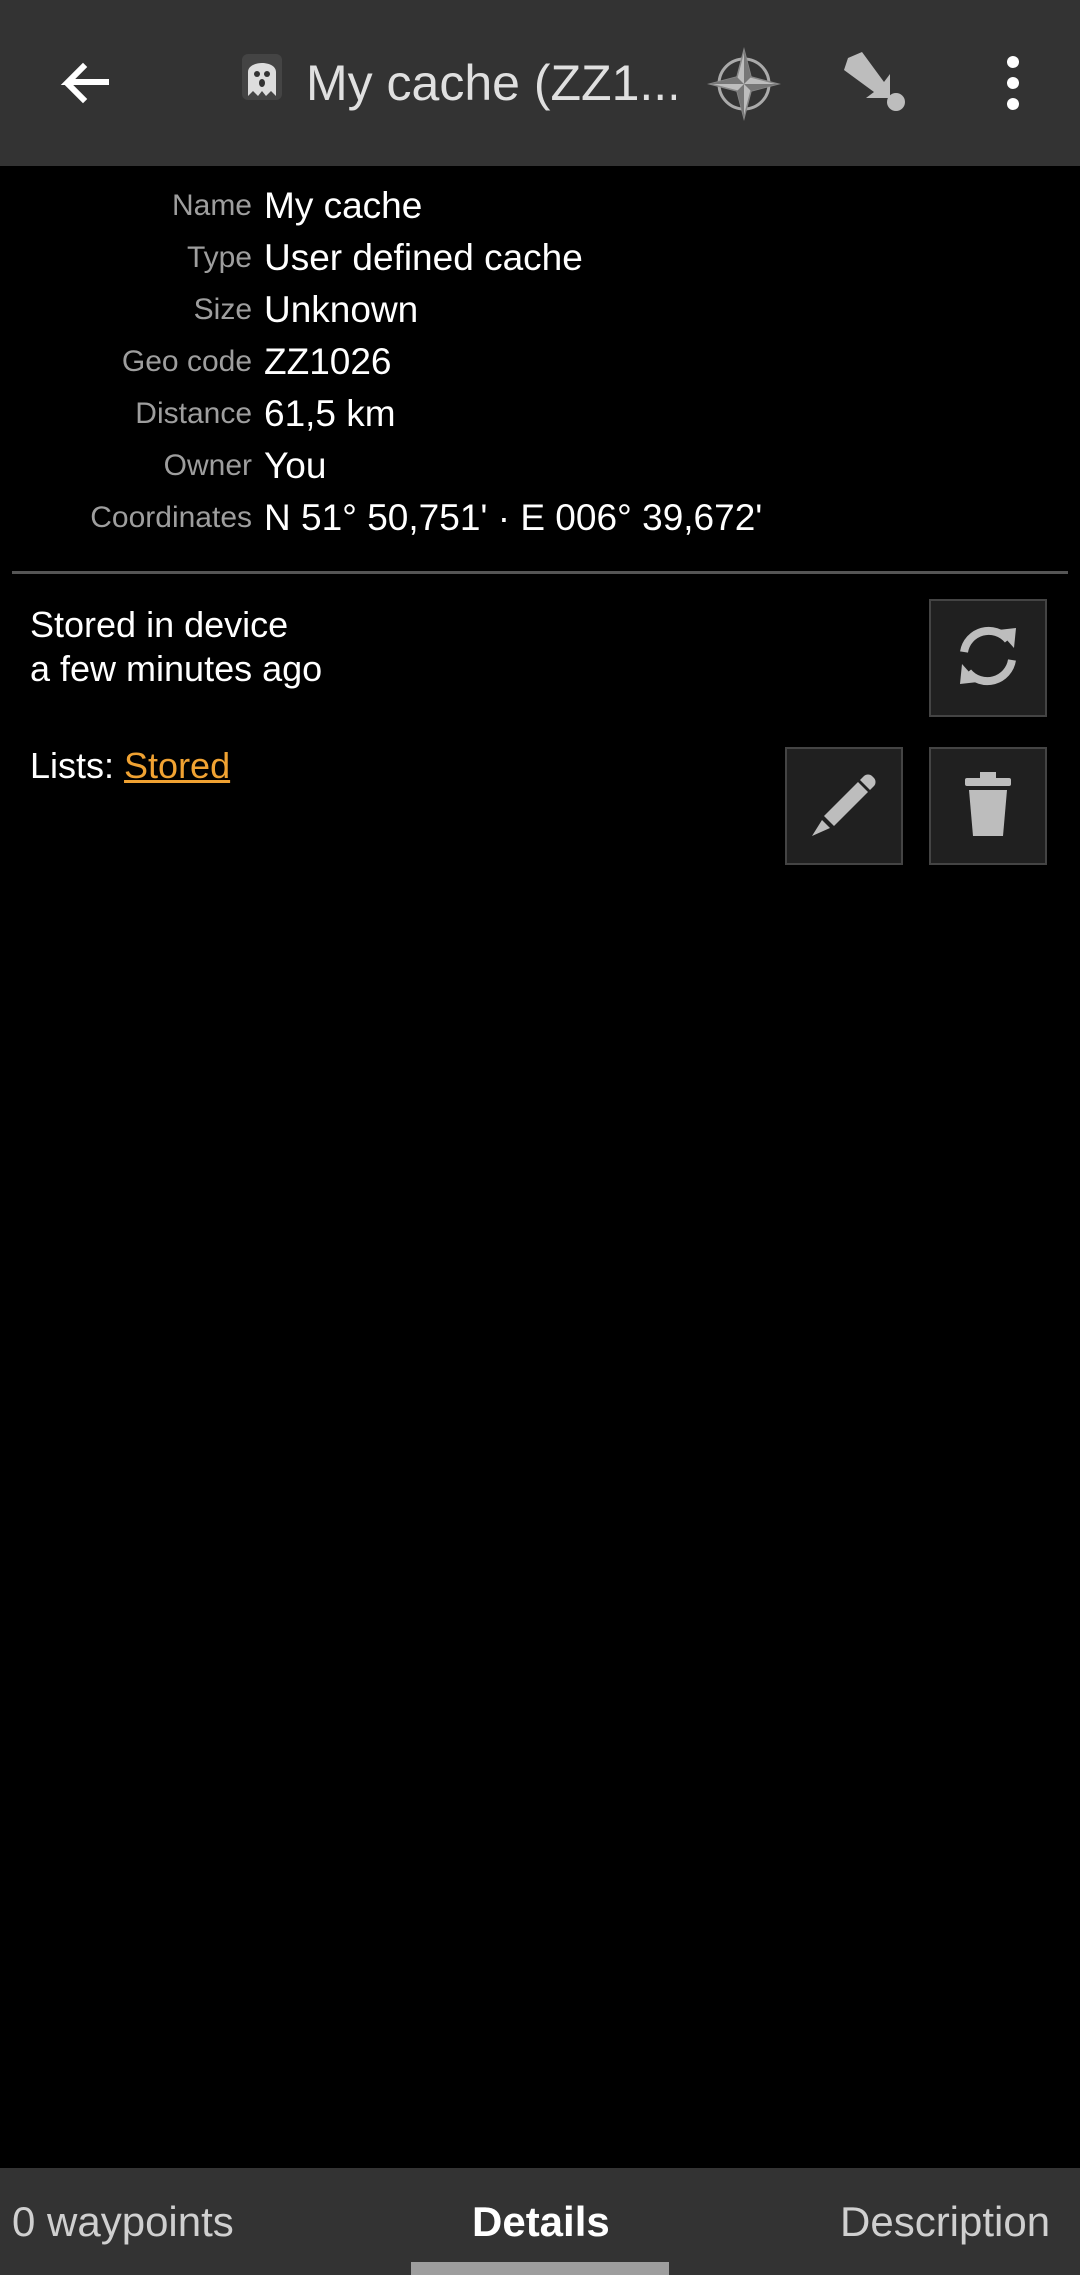 The image size is (1080, 2275). What do you see at coordinates (171, 517) in the screenshot?
I see `detail-label: Coordinates` at bounding box center [171, 517].